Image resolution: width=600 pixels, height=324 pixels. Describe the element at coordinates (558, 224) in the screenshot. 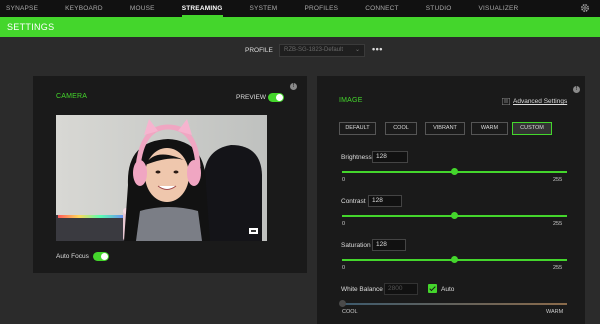

I see `contrast-max: 255` at that location.